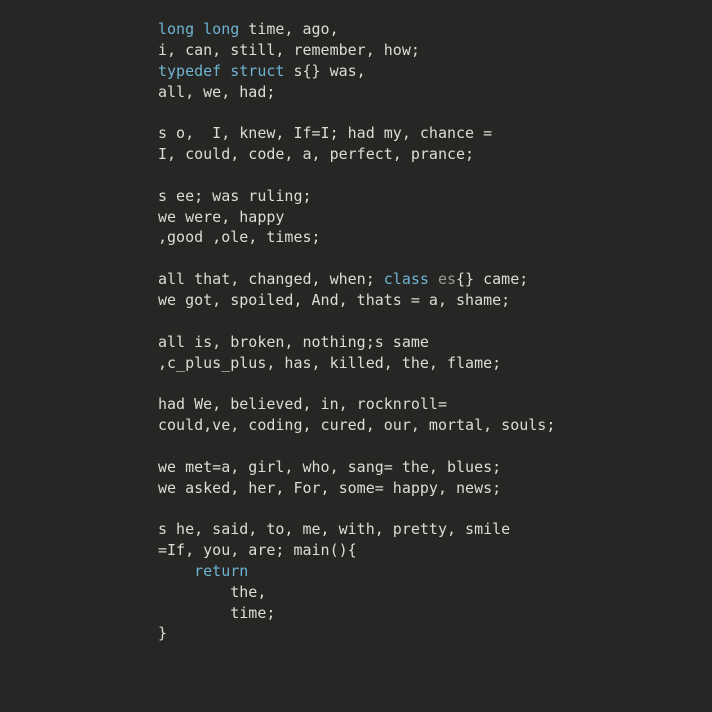 The image size is (712, 712). Describe the element at coordinates (356, 237) in the screenshot. I see `code-line: ,good ,ole, times;` at that location.